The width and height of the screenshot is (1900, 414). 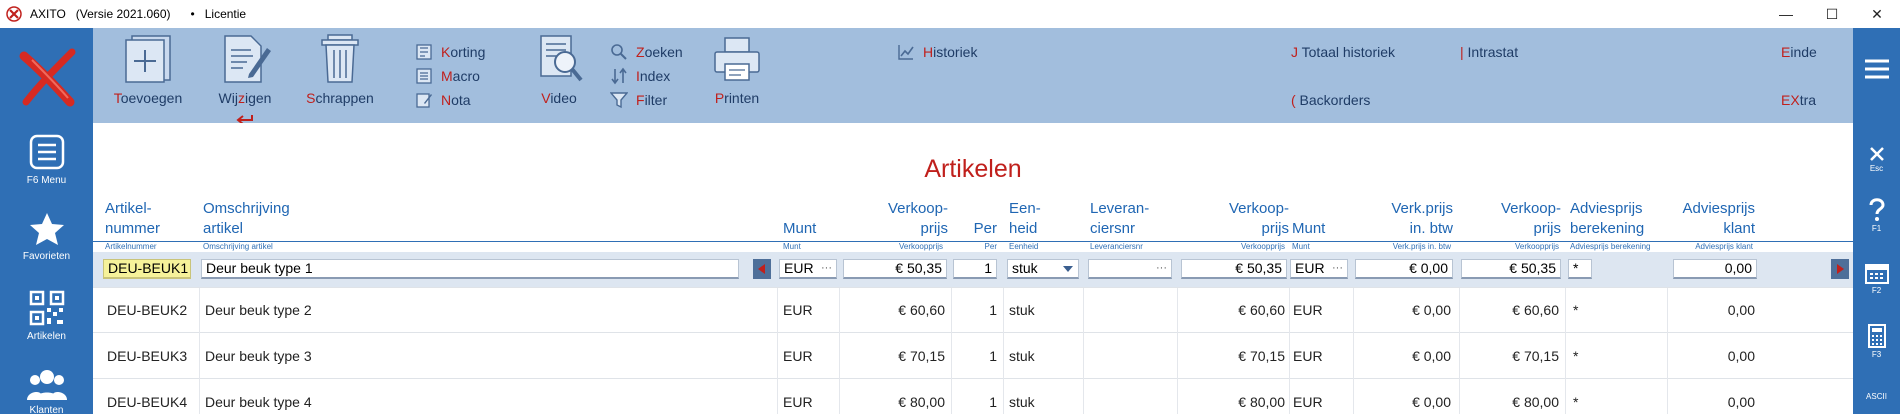 I want to click on col-header-verkoopprijs3: Verkoop-prijs, so click(x=1522, y=219).